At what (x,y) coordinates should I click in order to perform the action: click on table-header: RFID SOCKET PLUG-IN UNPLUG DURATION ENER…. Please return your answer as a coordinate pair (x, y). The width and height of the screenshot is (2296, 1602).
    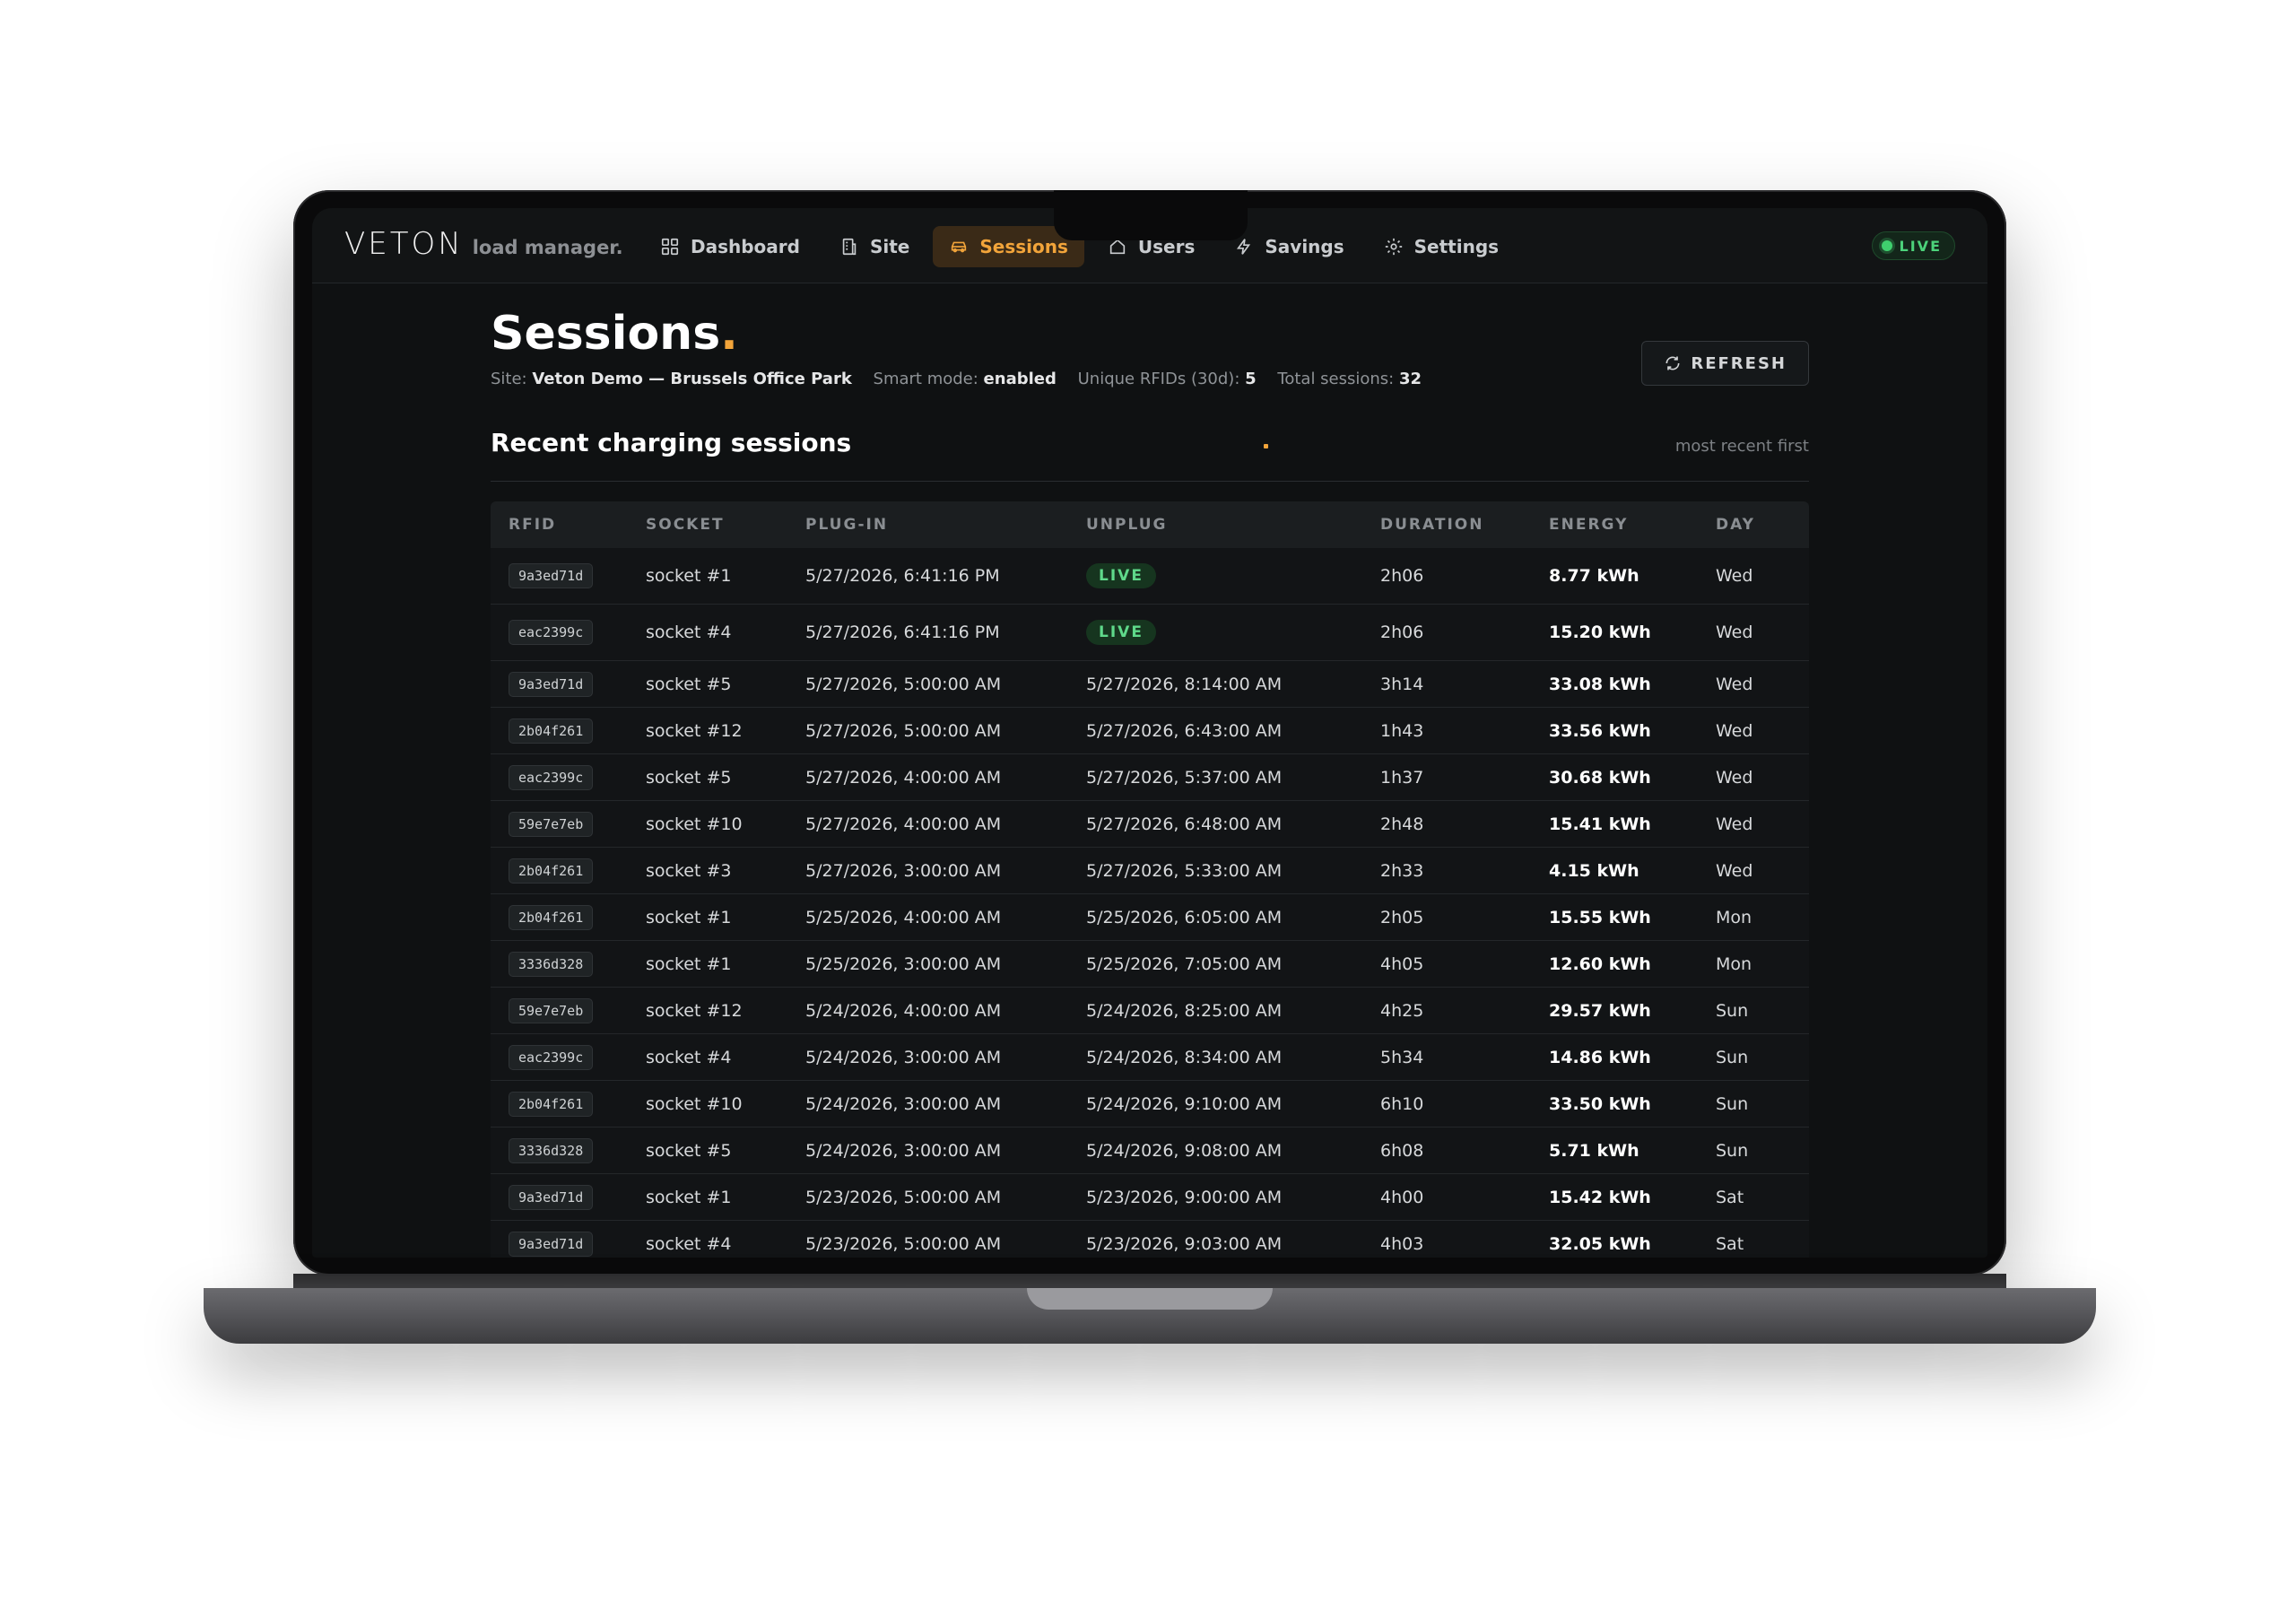
    Looking at the image, I should click on (1150, 524).